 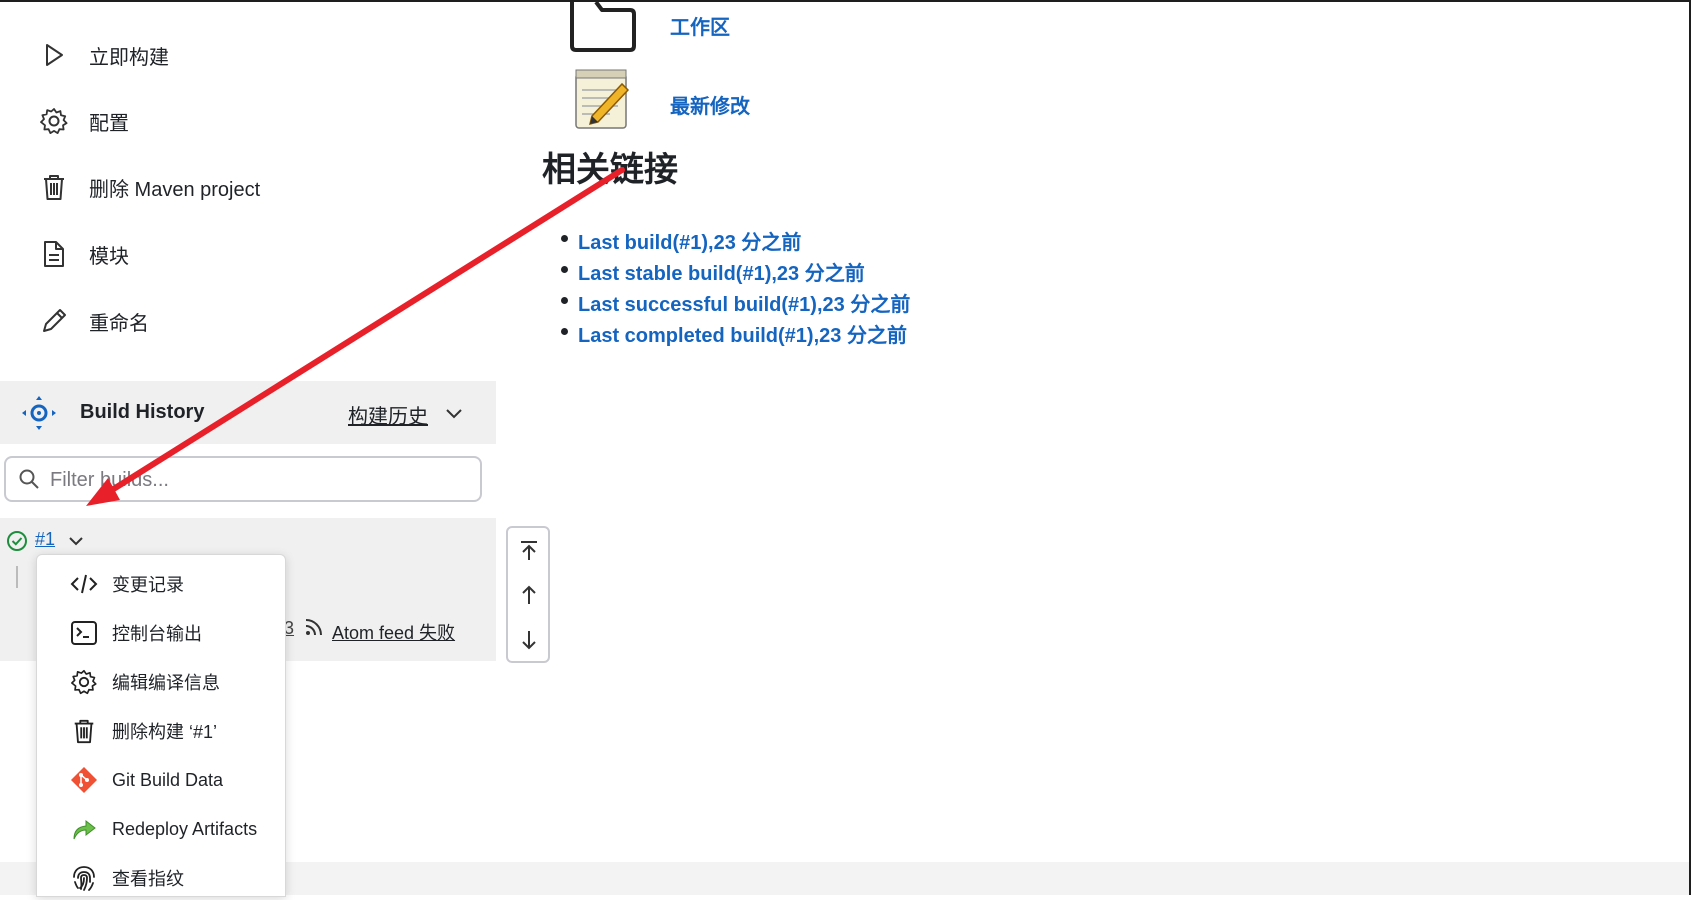 What do you see at coordinates (845, 1) in the screenshot?
I see `window-top-border` at bounding box center [845, 1].